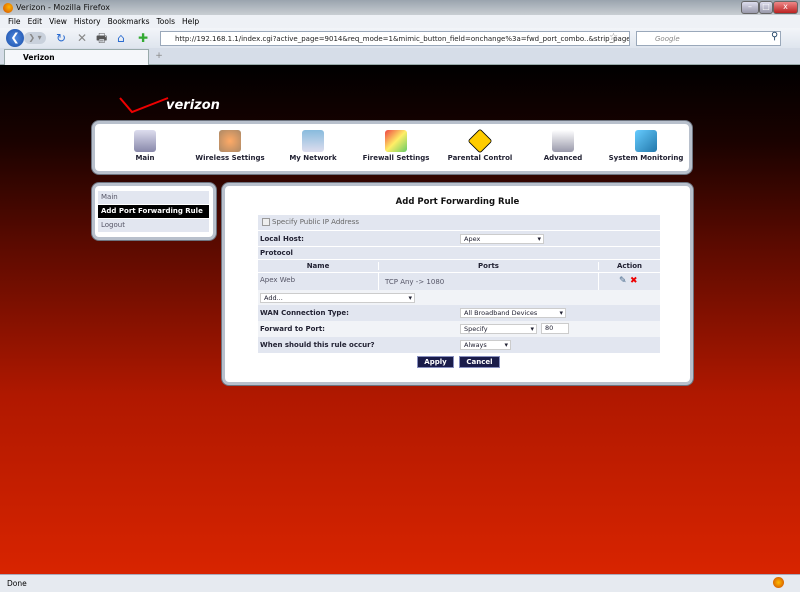 Image resolution: width=800 pixels, height=592 pixels. Describe the element at coordinates (14, 21) in the screenshot. I see `menu-file: File` at that location.